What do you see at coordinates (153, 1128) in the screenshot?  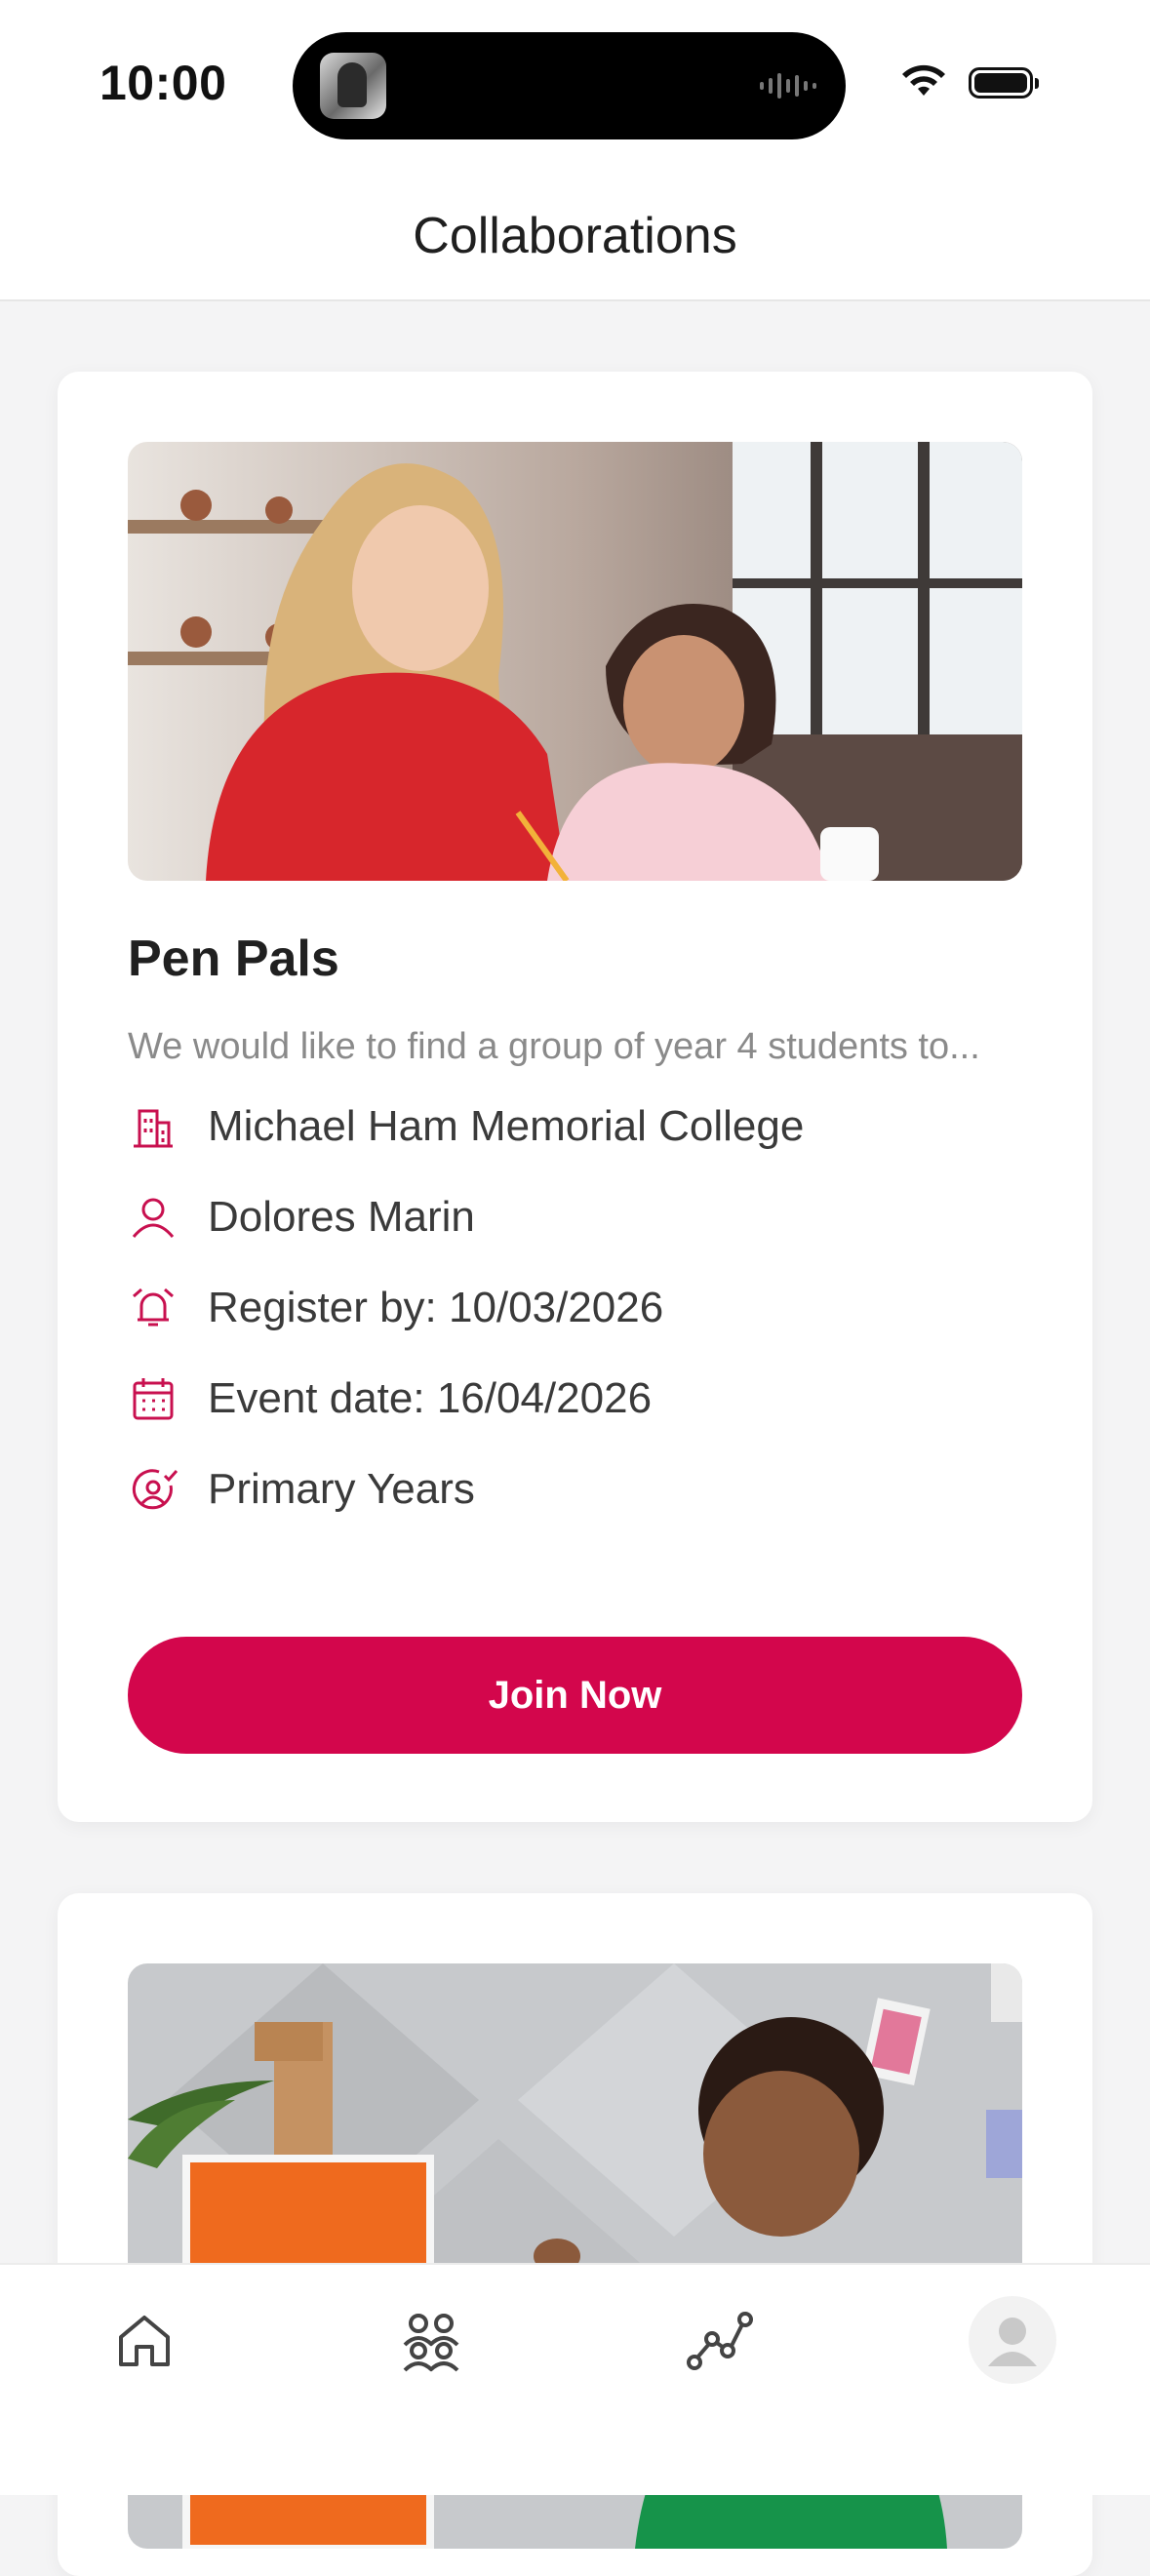 I see `building-icon` at bounding box center [153, 1128].